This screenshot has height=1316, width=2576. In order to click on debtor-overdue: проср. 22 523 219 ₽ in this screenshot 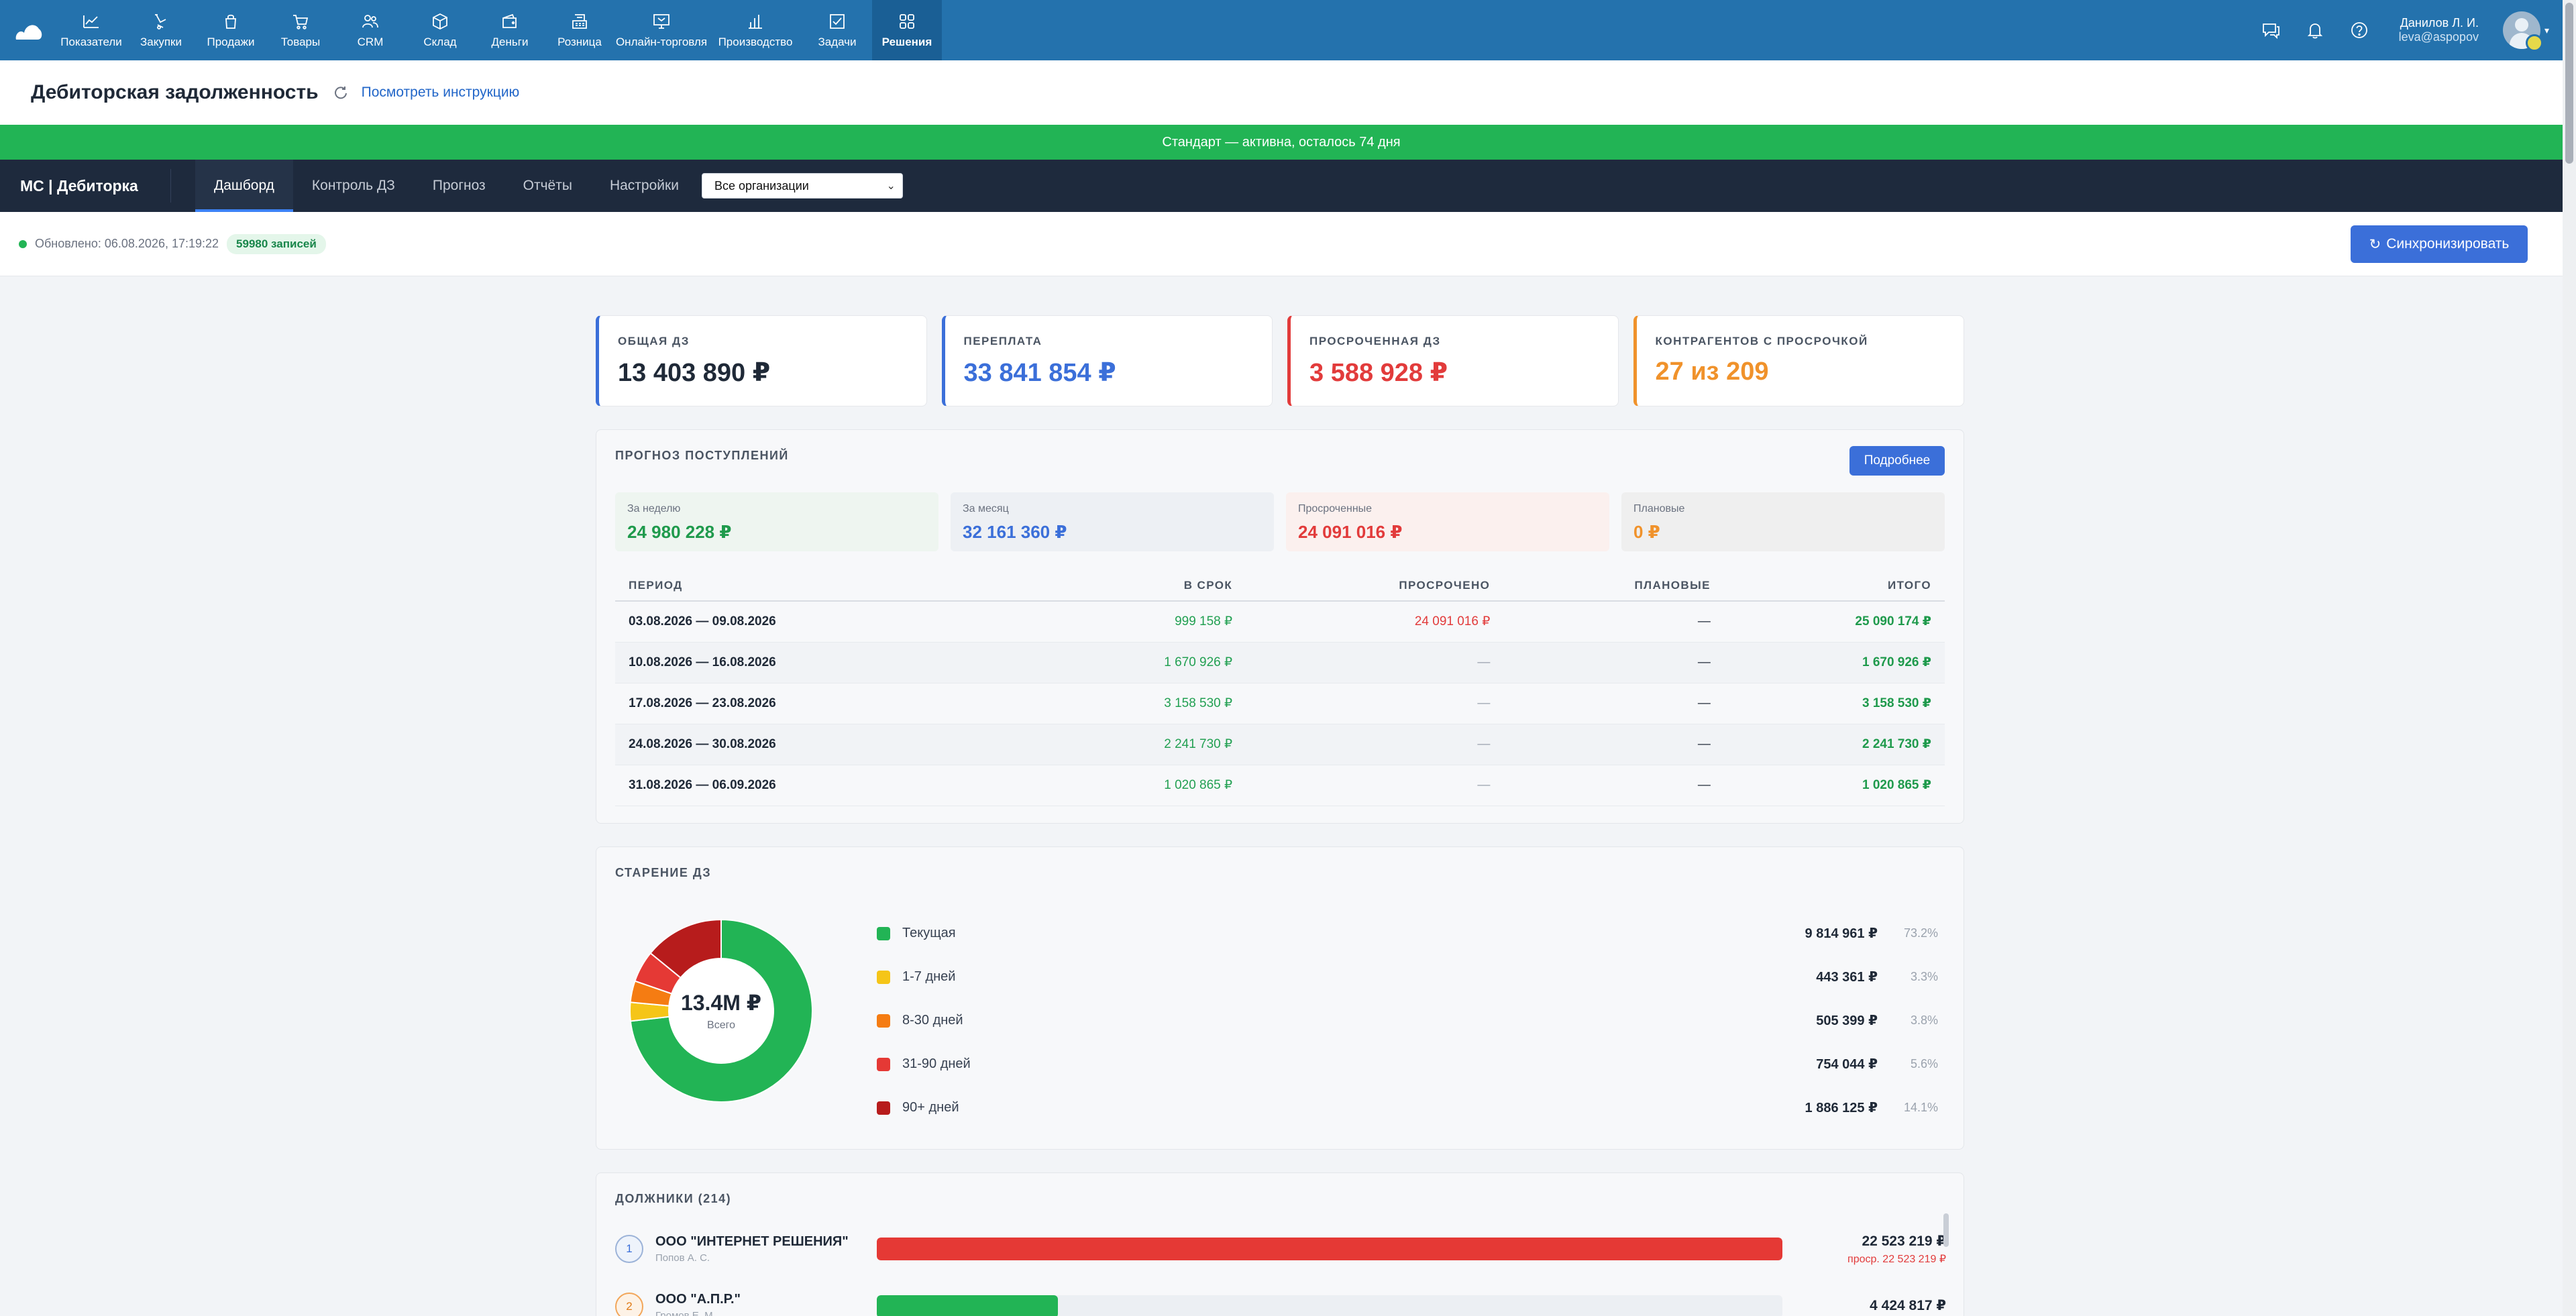, I will do `click(1896, 1259)`.